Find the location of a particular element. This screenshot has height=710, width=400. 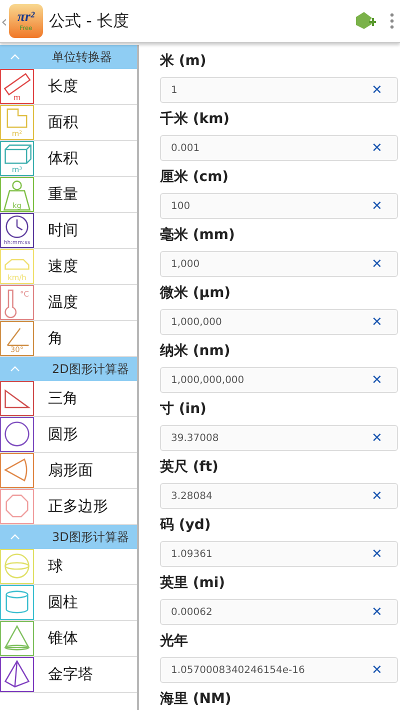

value-field: 1.09361 ✕ is located at coordinates (279, 554).